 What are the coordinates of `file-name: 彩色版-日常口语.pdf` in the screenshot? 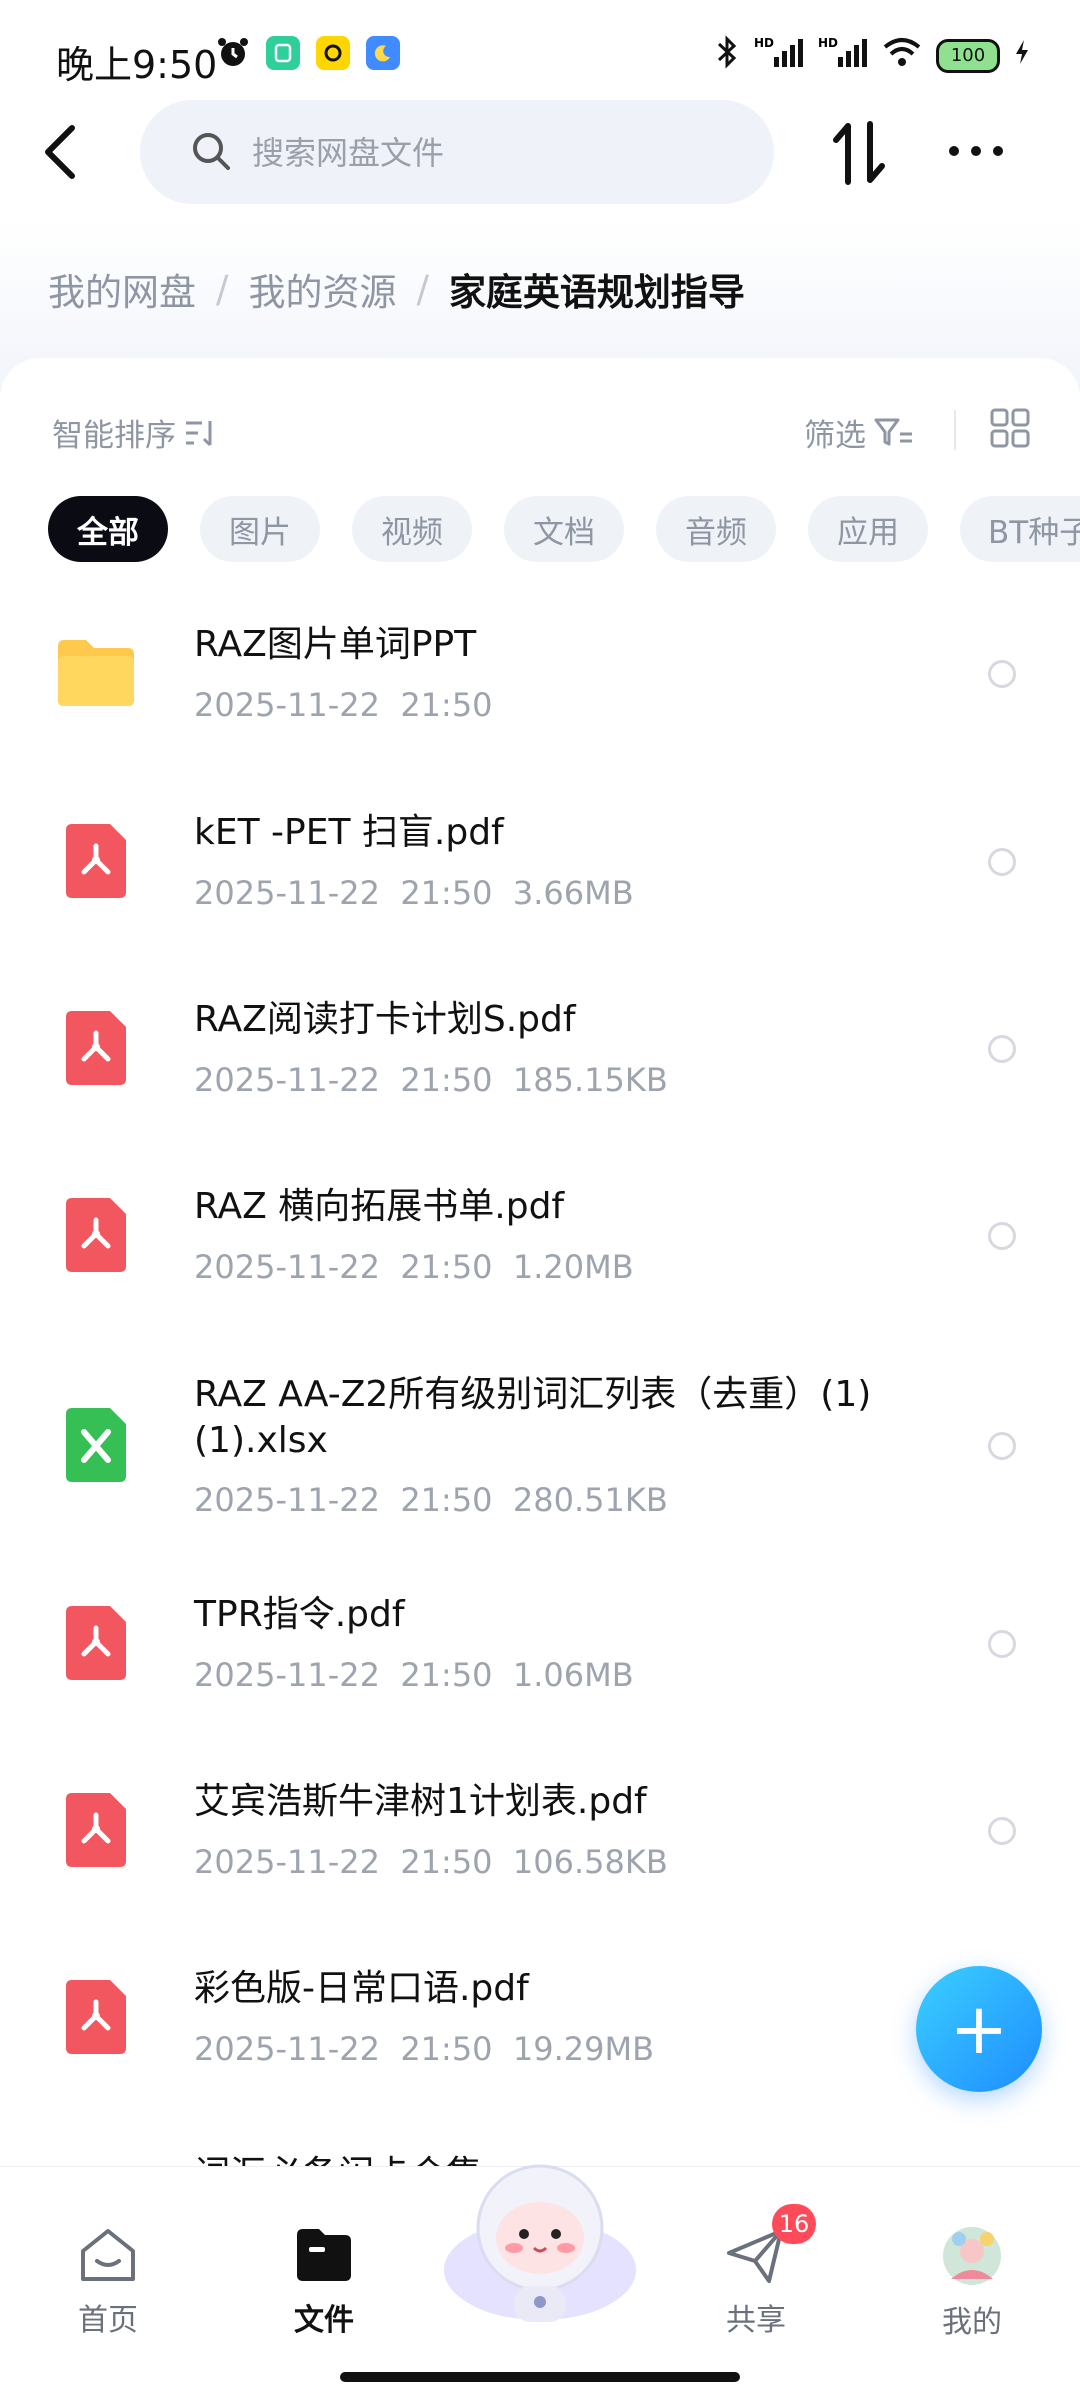 It's located at (361, 1988).